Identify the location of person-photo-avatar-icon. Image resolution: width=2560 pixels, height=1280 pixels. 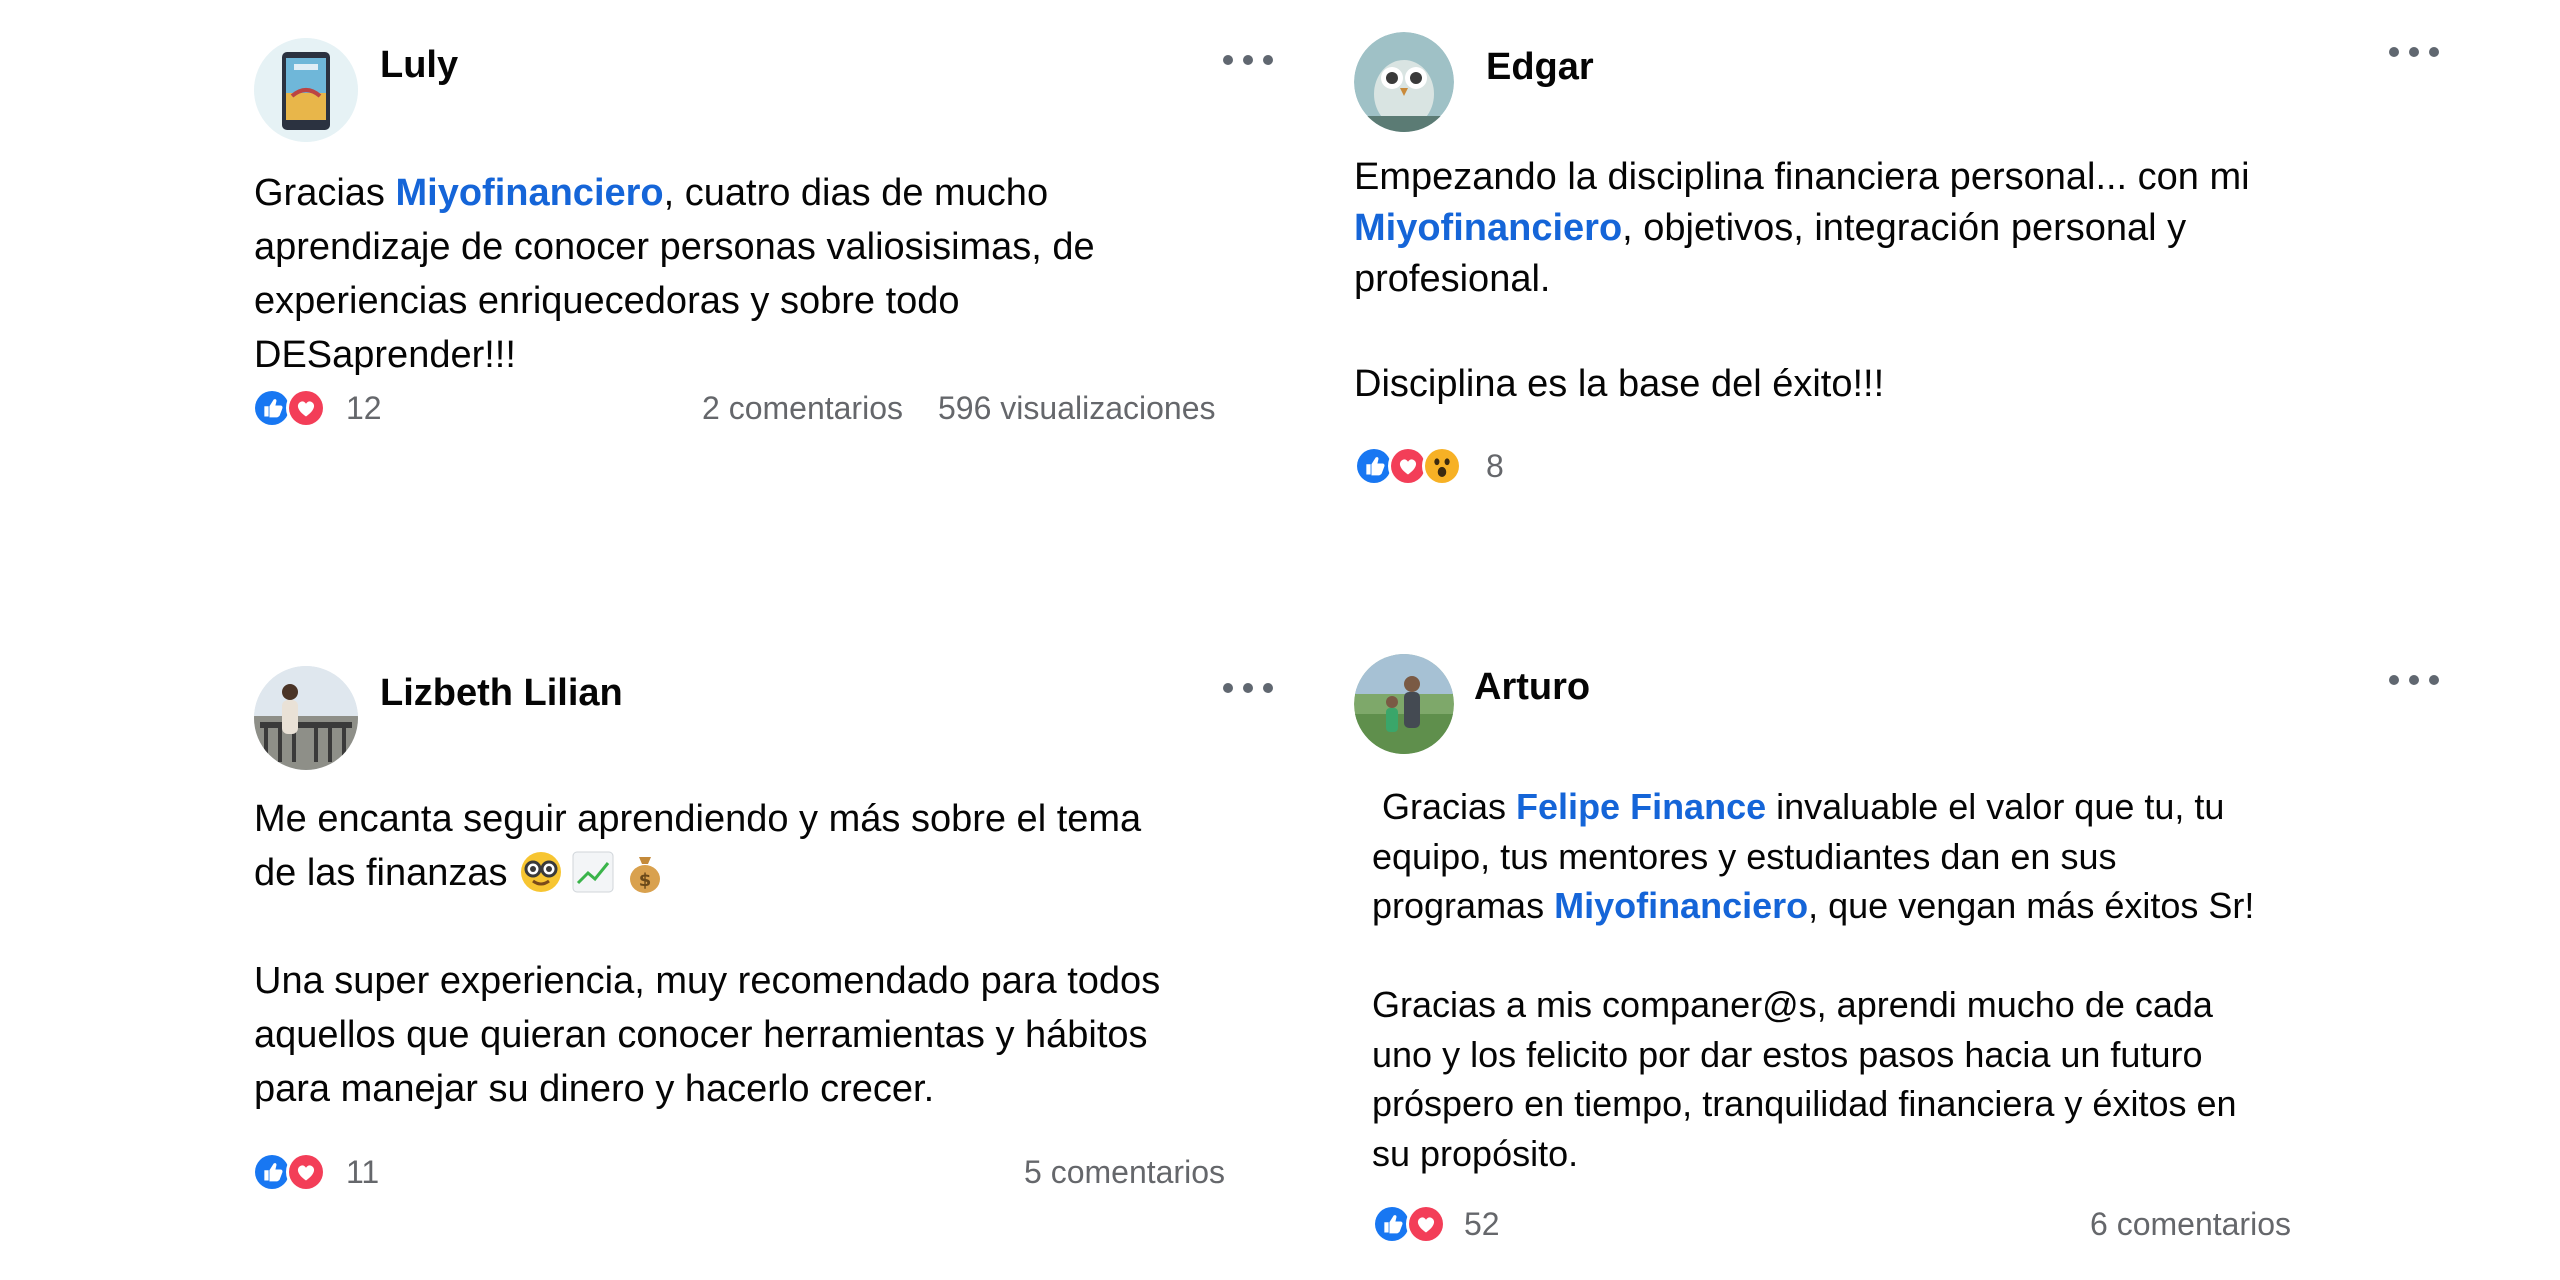
(306, 718).